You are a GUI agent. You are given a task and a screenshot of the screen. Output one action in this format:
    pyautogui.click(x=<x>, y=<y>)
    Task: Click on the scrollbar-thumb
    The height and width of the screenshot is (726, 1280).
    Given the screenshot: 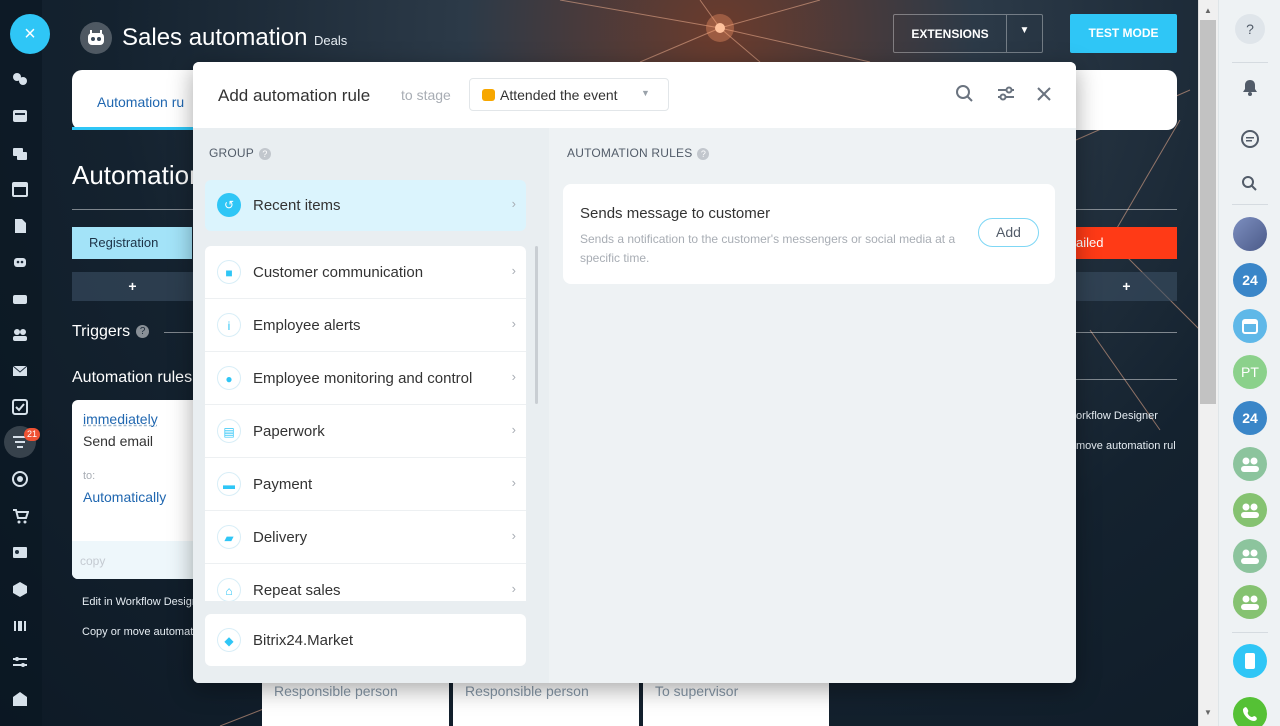 What is the action you would take?
    pyautogui.click(x=1208, y=212)
    